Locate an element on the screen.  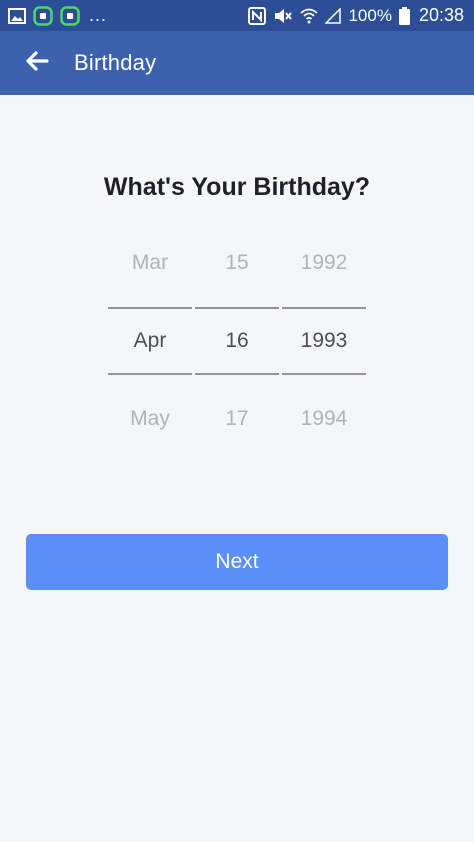
month-option-selected: Apr is located at coordinates (150, 341).